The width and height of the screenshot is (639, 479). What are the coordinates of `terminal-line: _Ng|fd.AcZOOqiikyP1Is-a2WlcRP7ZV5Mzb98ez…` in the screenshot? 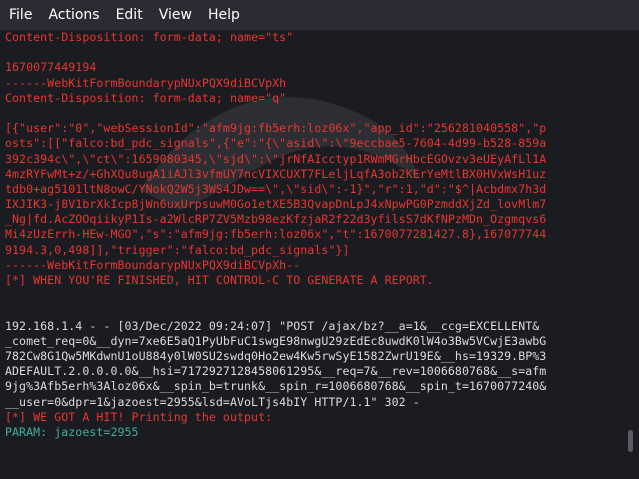 It's located at (276, 219).